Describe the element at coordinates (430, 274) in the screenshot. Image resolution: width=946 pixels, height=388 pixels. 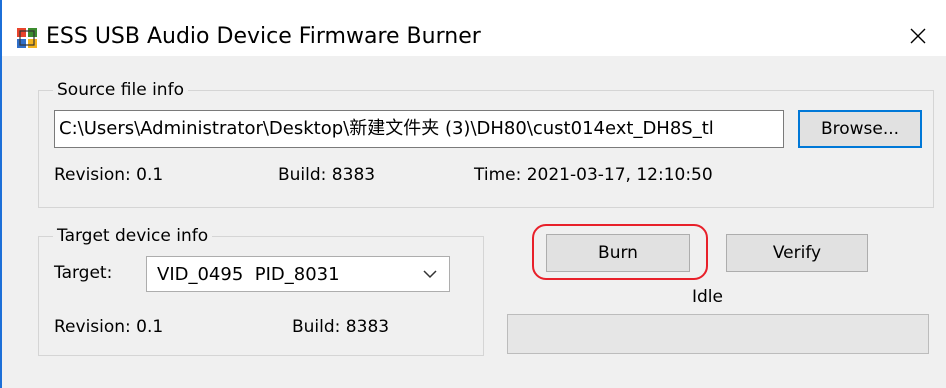
I see `chevron-down-icon` at that location.